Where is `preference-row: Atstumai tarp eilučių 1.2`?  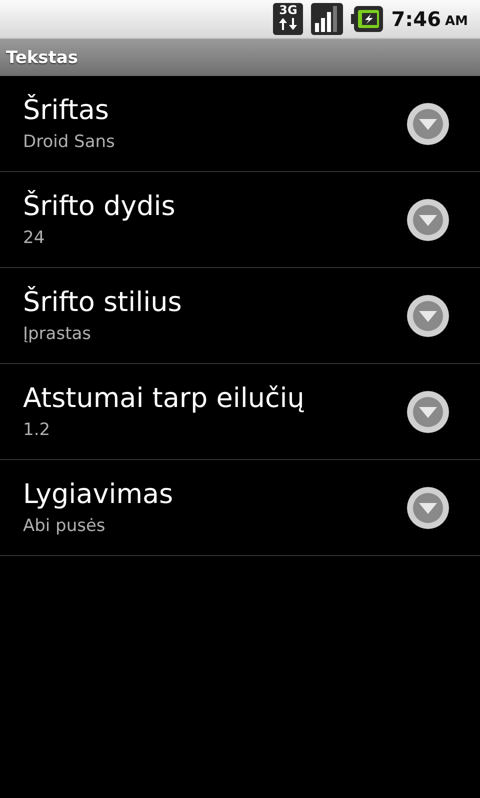 preference-row: Atstumai tarp eilučių 1.2 is located at coordinates (240, 412).